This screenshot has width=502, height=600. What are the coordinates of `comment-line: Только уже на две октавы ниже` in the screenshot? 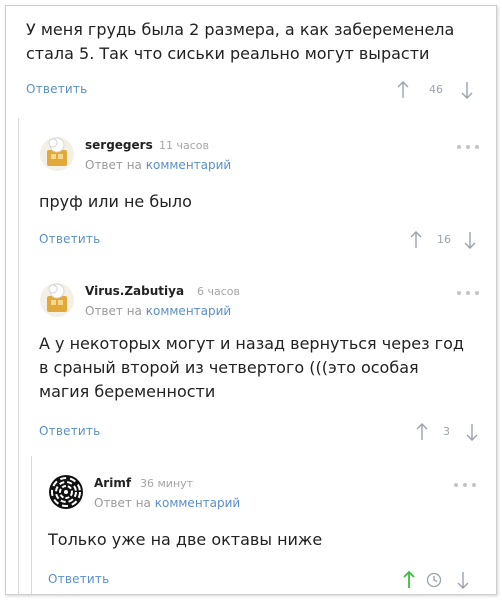 It's located at (185, 539).